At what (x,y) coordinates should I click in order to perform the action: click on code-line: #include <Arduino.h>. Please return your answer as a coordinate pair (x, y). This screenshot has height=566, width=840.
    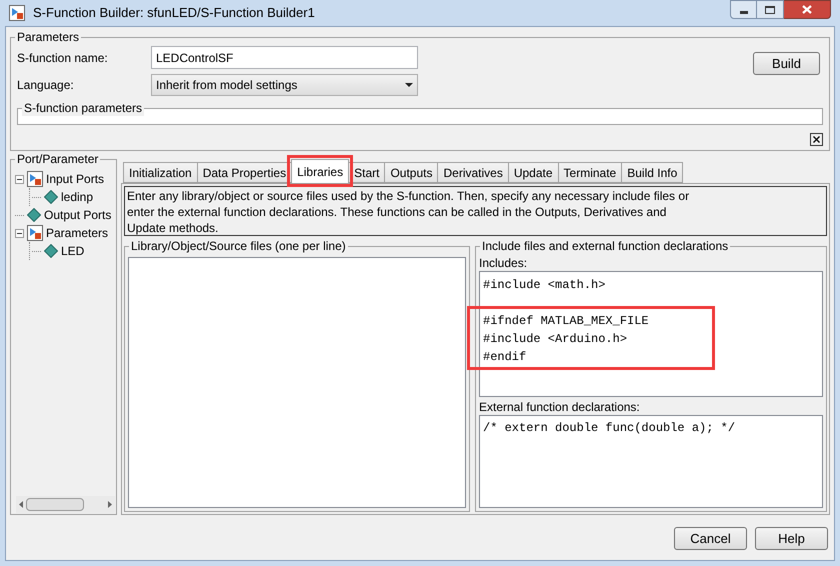
    Looking at the image, I should click on (555, 339).